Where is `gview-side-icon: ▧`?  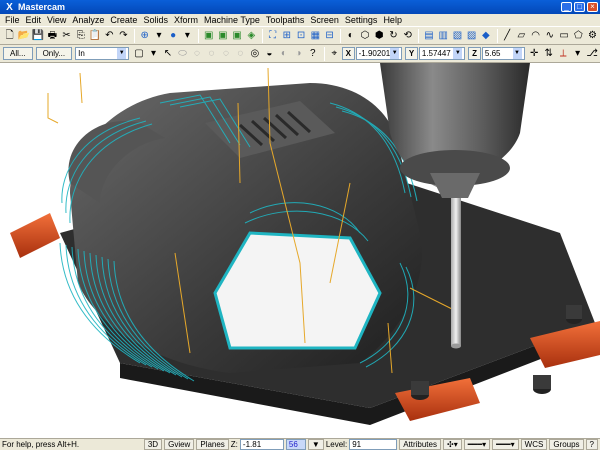 gview-side-icon: ▧ is located at coordinates (457, 36).